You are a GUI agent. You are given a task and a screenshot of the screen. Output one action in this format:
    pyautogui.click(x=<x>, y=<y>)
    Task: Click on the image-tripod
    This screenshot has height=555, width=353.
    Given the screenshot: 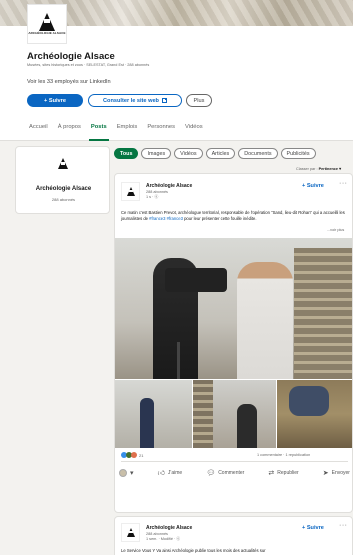 What is the action you would take?
    pyautogui.click(x=178, y=360)
    